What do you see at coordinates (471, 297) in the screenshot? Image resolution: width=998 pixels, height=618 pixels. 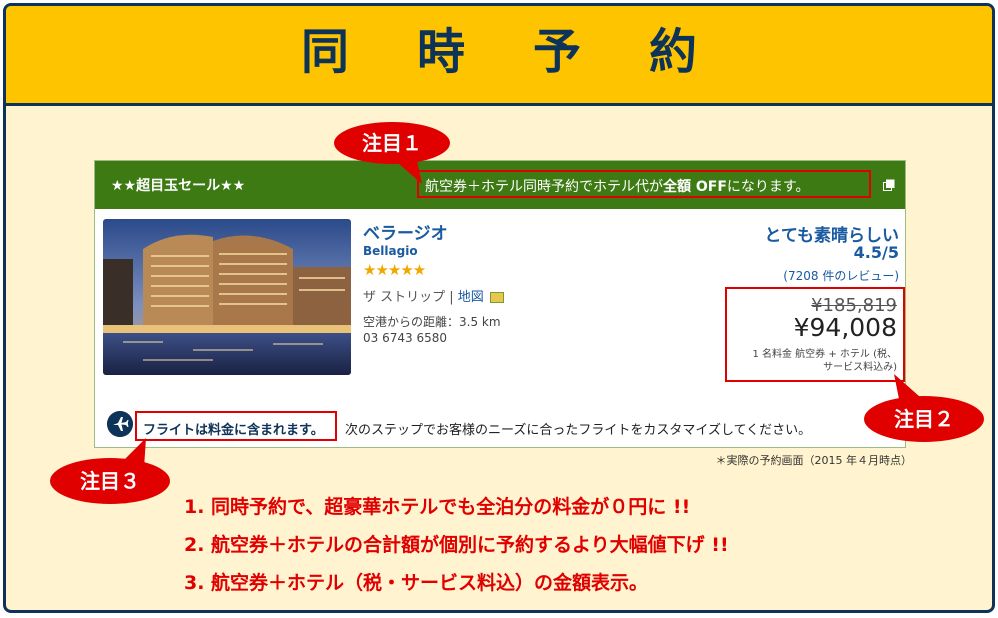 I see `map-link: 地図` at bounding box center [471, 297].